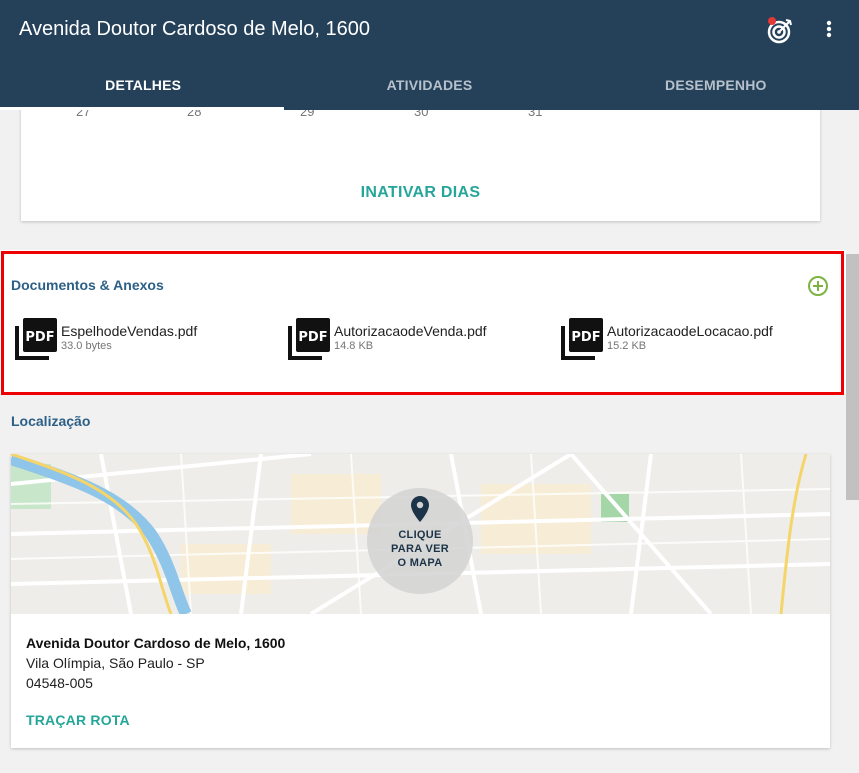 The image size is (859, 773). What do you see at coordinates (410, 331) in the screenshot?
I see `document-name: AutorizacaodeVenda.pdf` at bounding box center [410, 331].